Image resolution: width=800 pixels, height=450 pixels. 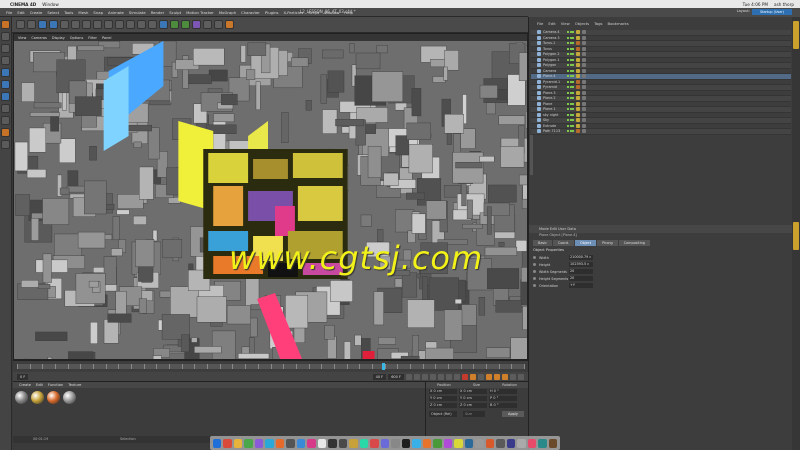 What do you see at coordinates (554, 65) in the screenshot?
I see `object-name: Polygon` at bounding box center [554, 65].